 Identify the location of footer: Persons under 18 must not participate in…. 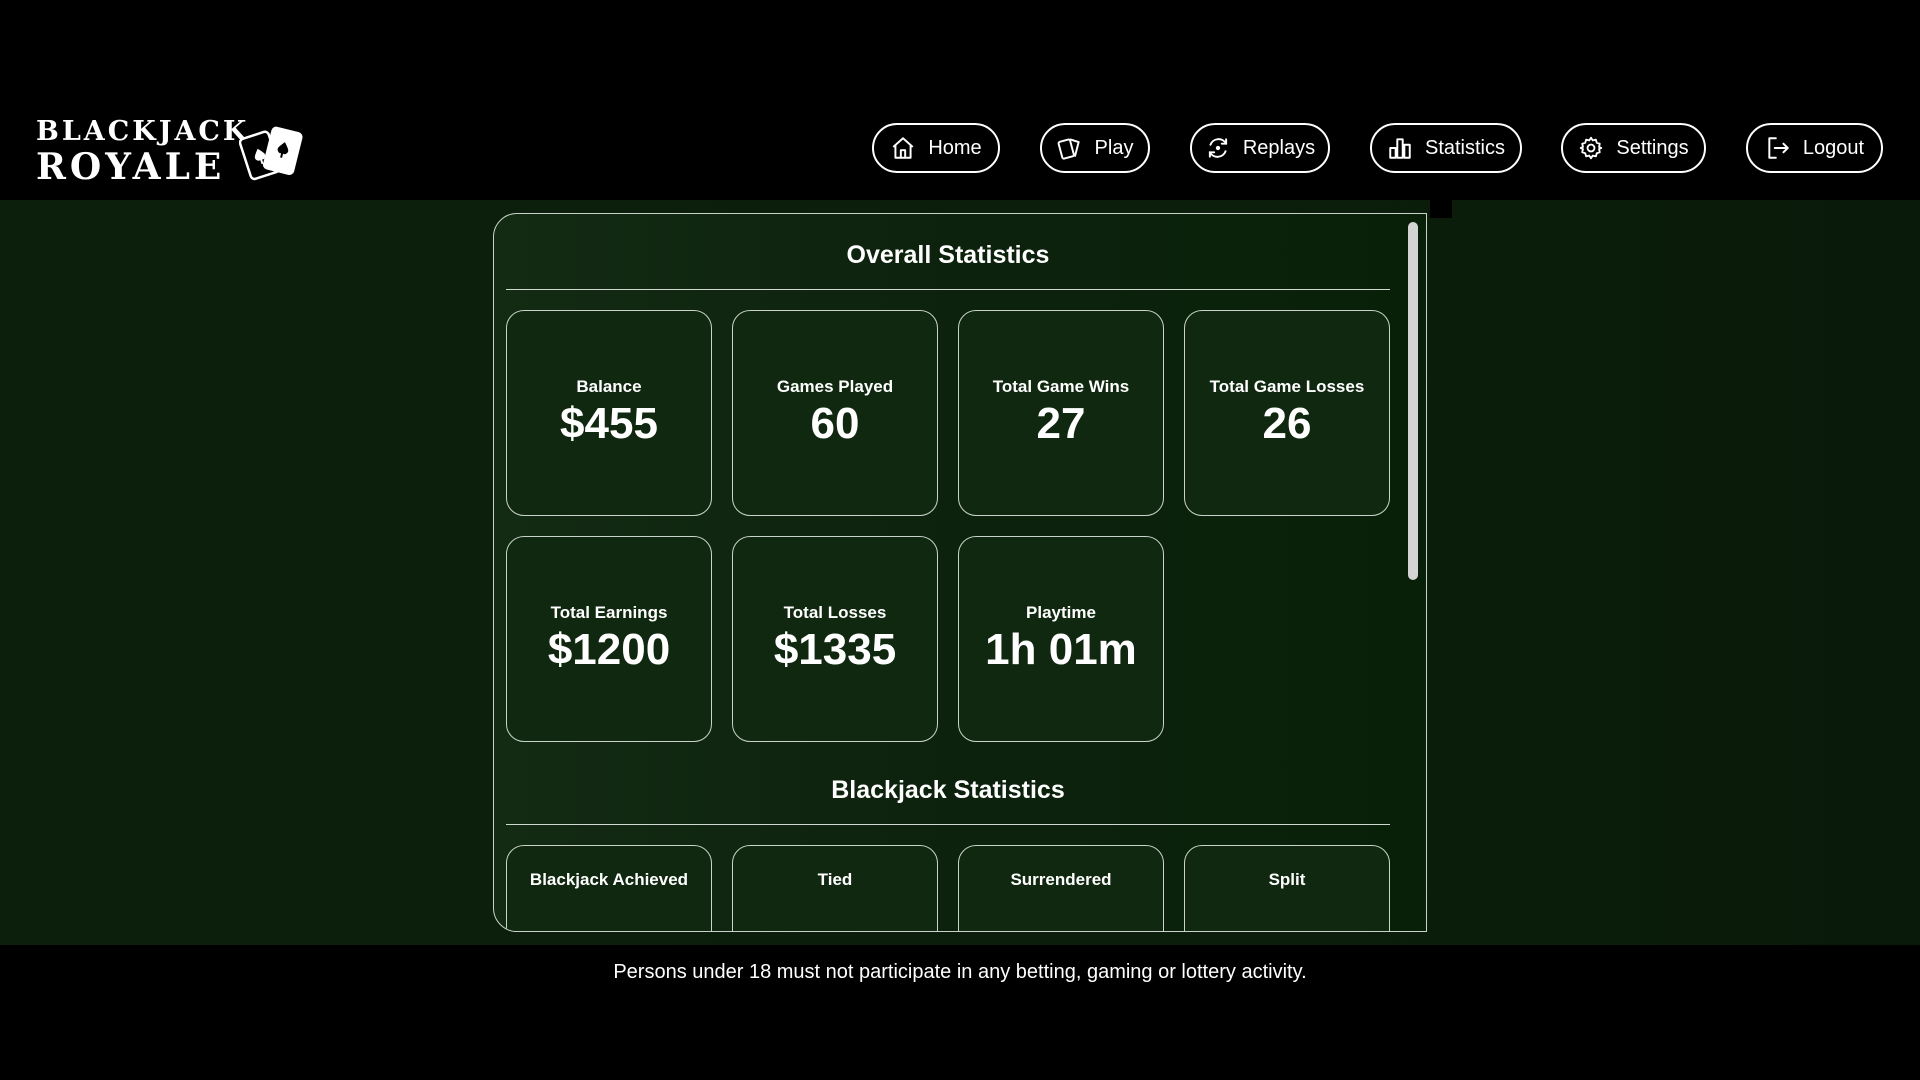
(960, 1012).